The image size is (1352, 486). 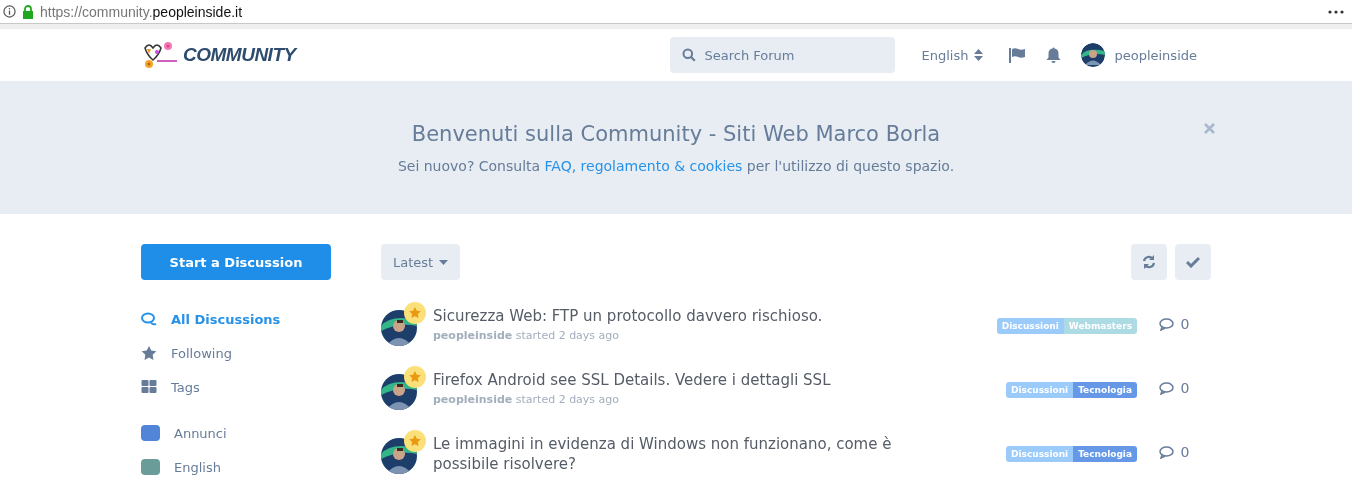 What do you see at coordinates (239, 55) in the screenshot?
I see `logo-text: COMMUNITY` at bounding box center [239, 55].